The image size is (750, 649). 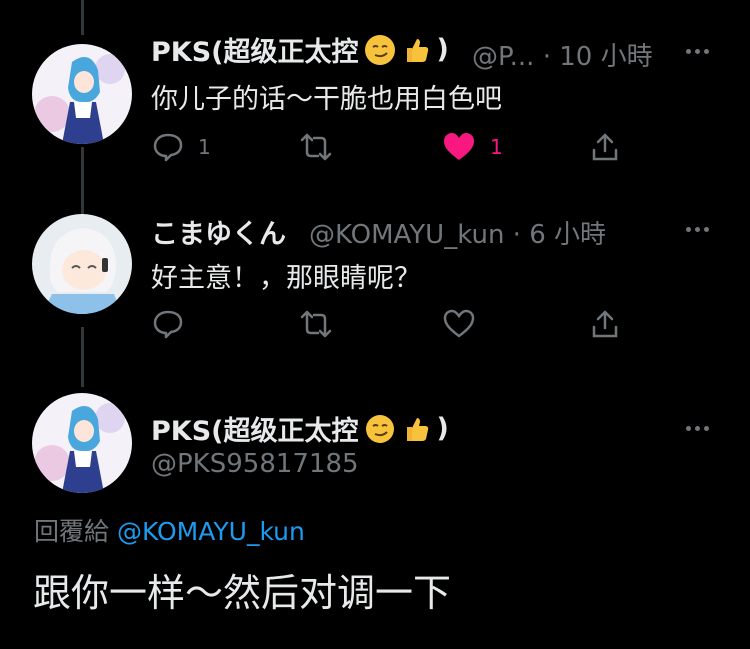 What do you see at coordinates (218, 231) in the screenshot?
I see `author-name: こまゆくん` at bounding box center [218, 231].